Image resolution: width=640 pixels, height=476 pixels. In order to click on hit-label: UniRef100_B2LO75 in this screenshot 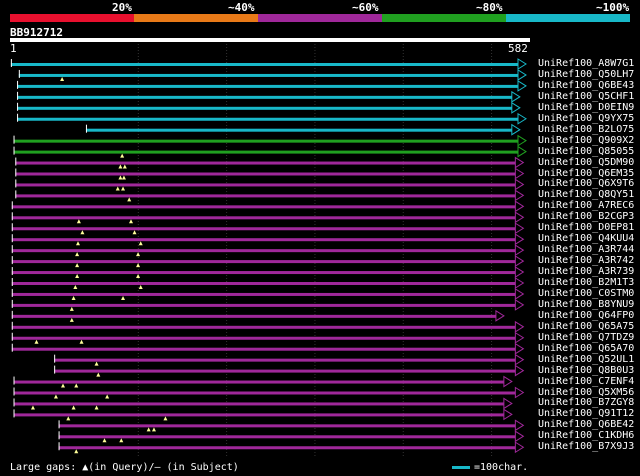, I will do `click(586, 129)`.